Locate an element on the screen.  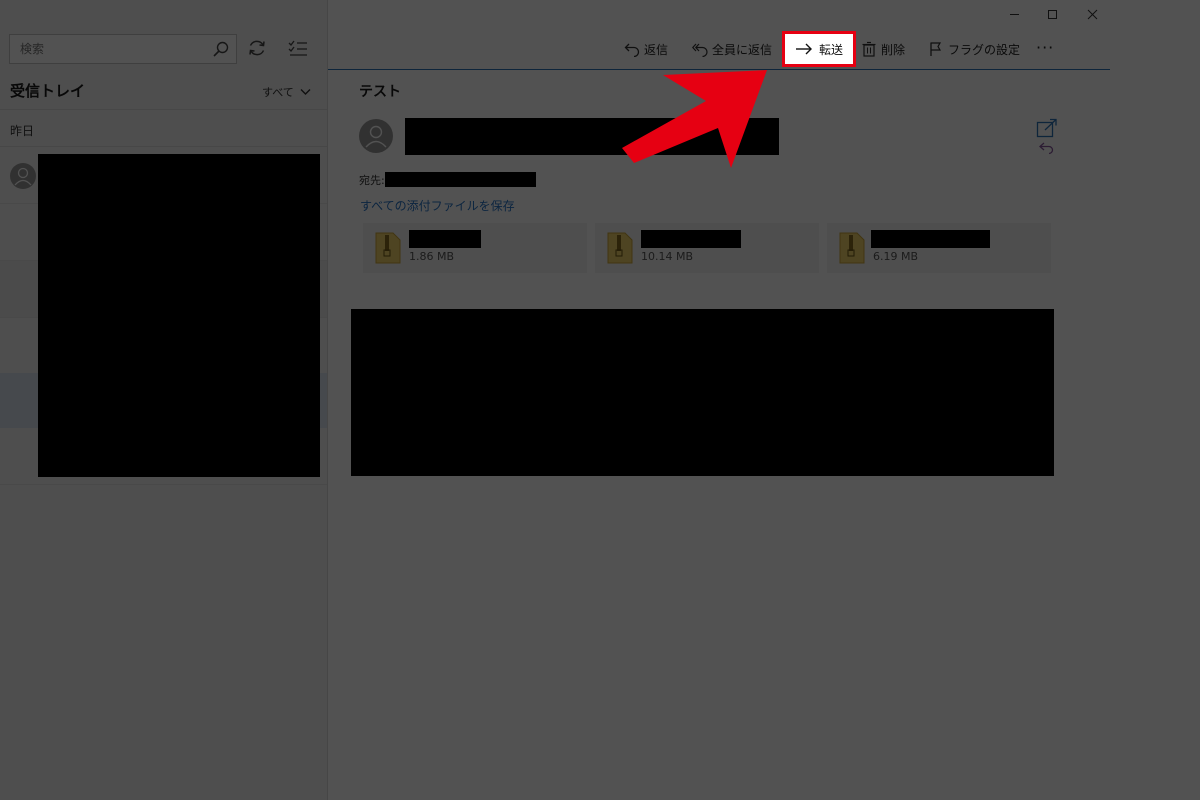
filter-dropdown: すべて is located at coordinates (286, 92).